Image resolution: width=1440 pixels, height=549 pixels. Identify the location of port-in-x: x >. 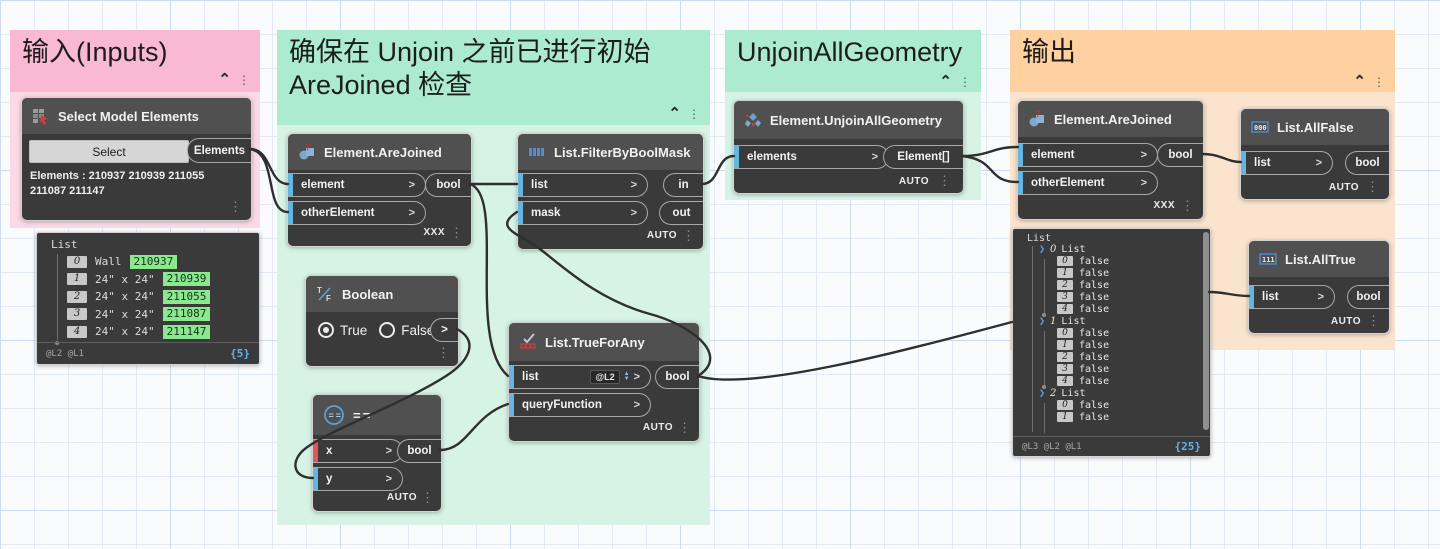
(358, 451).